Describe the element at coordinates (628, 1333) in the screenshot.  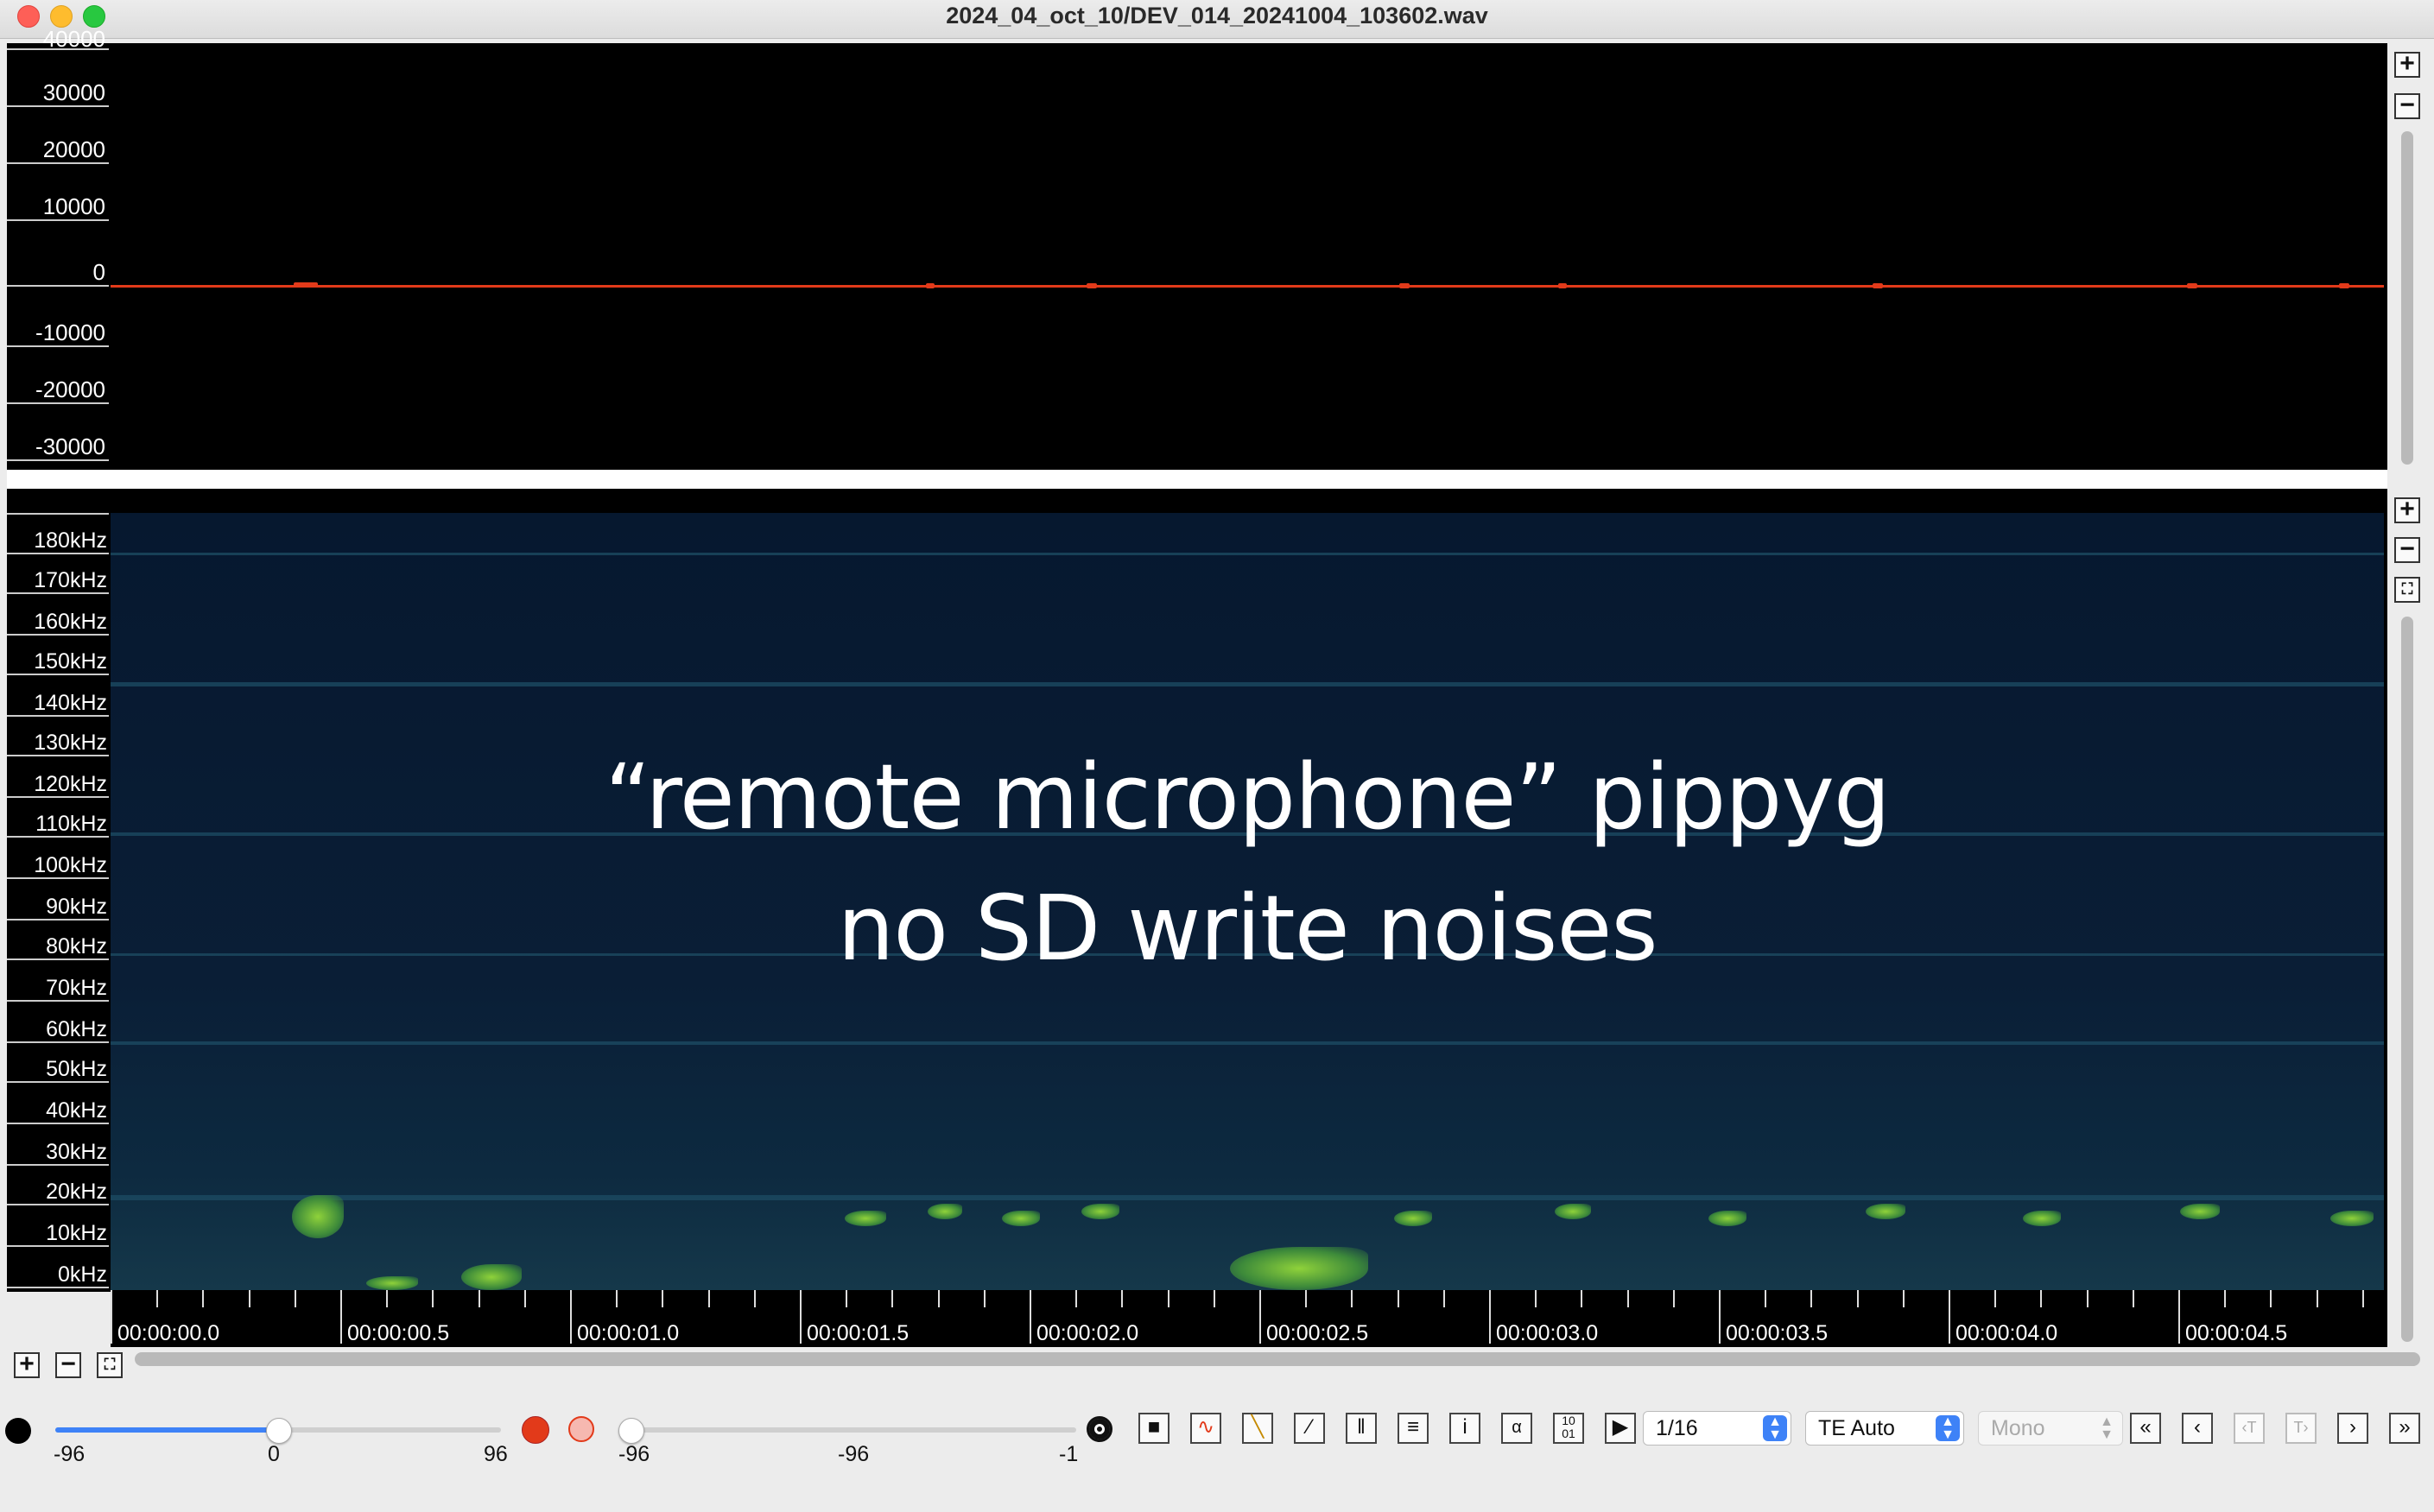
I see `time-tick-label: 00:00:01.0` at that location.